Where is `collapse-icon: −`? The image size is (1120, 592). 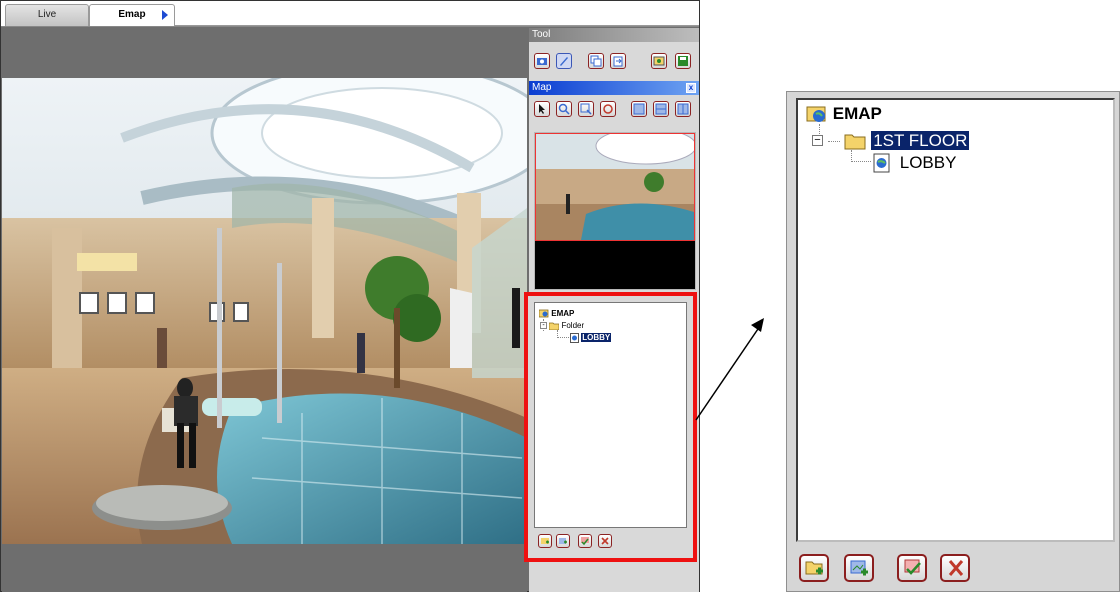
collapse-icon: − is located at coordinates (817, 140).